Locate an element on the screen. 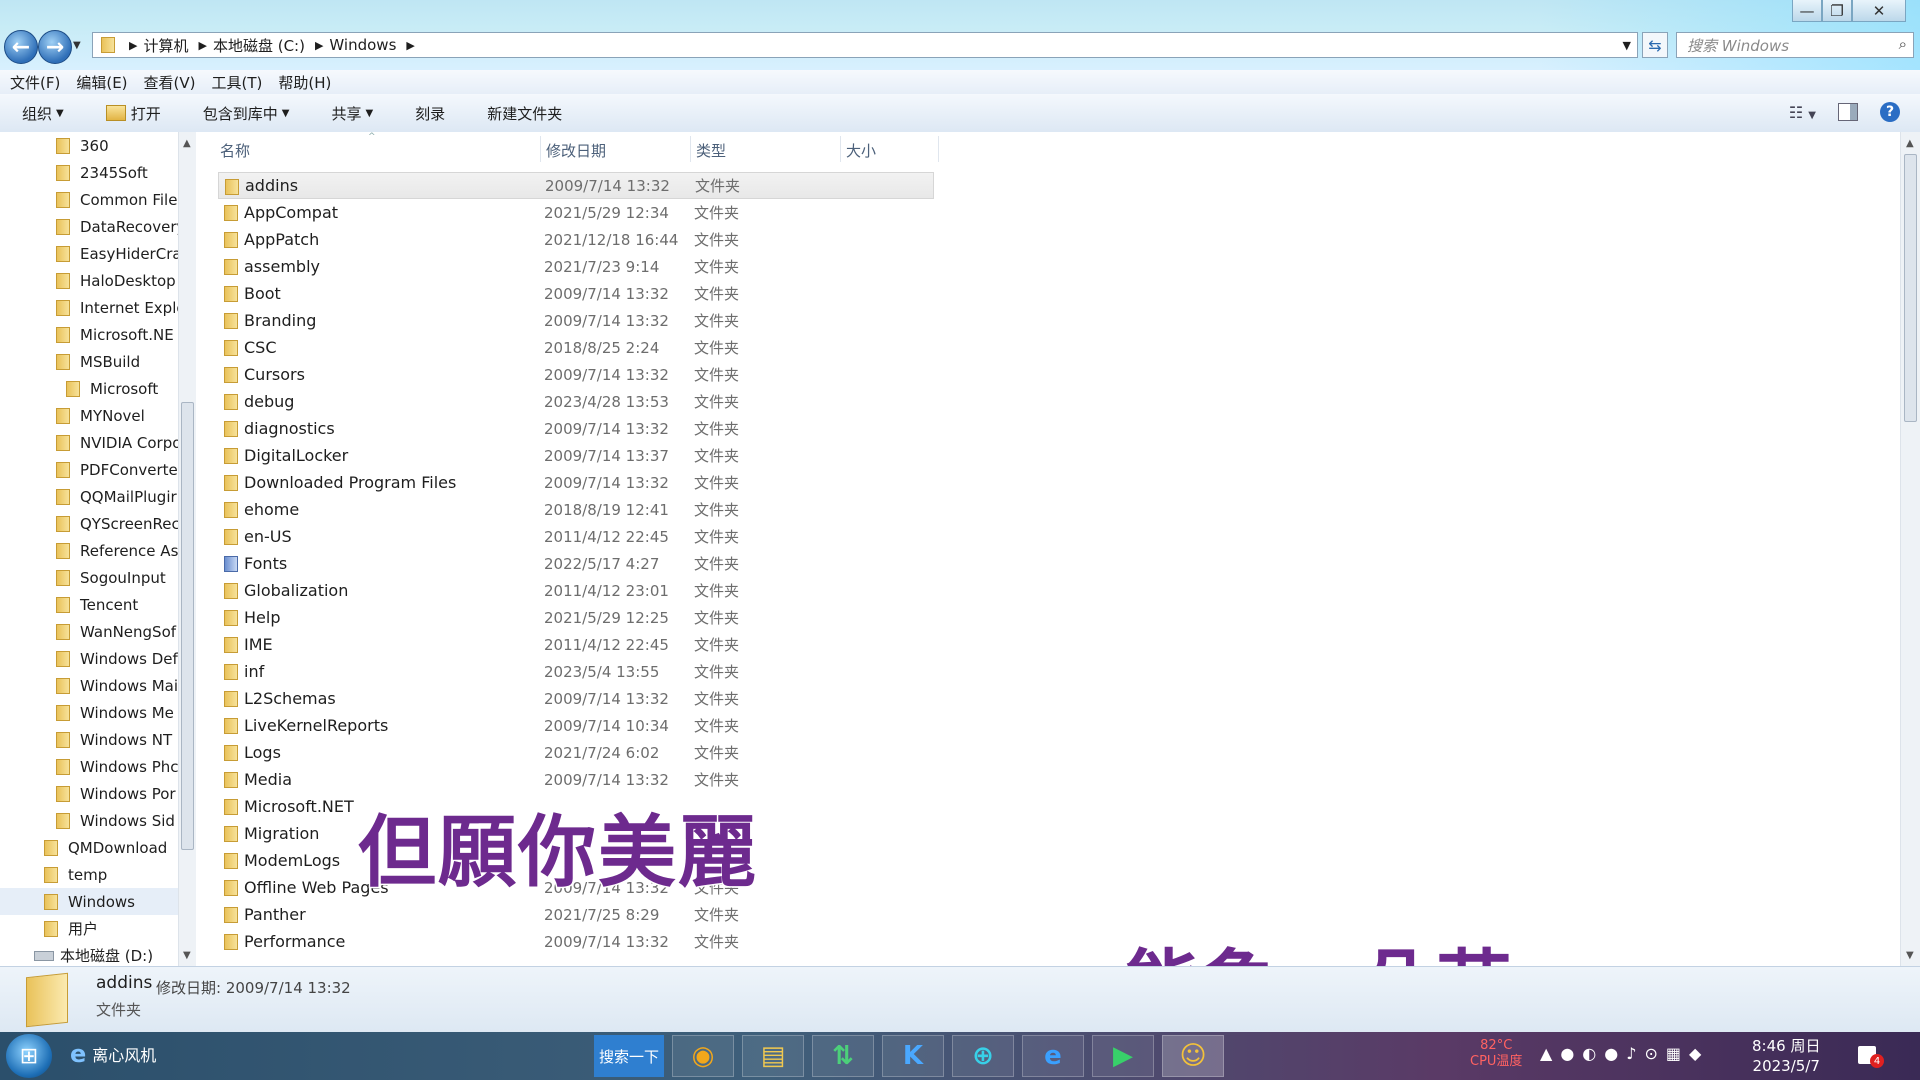 The image size is (1920, 1080). column-size: 大小 is located at coordinates (861, 150).